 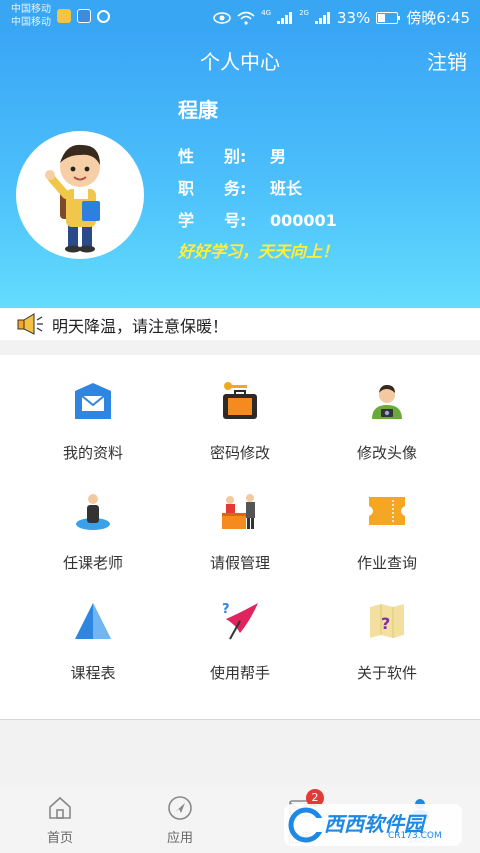 What do you see at coordinates (240, 324) in the screenshot?
I see `notice-bar: 明天降温，请注意保暖！` at bounding box center [240, 324].